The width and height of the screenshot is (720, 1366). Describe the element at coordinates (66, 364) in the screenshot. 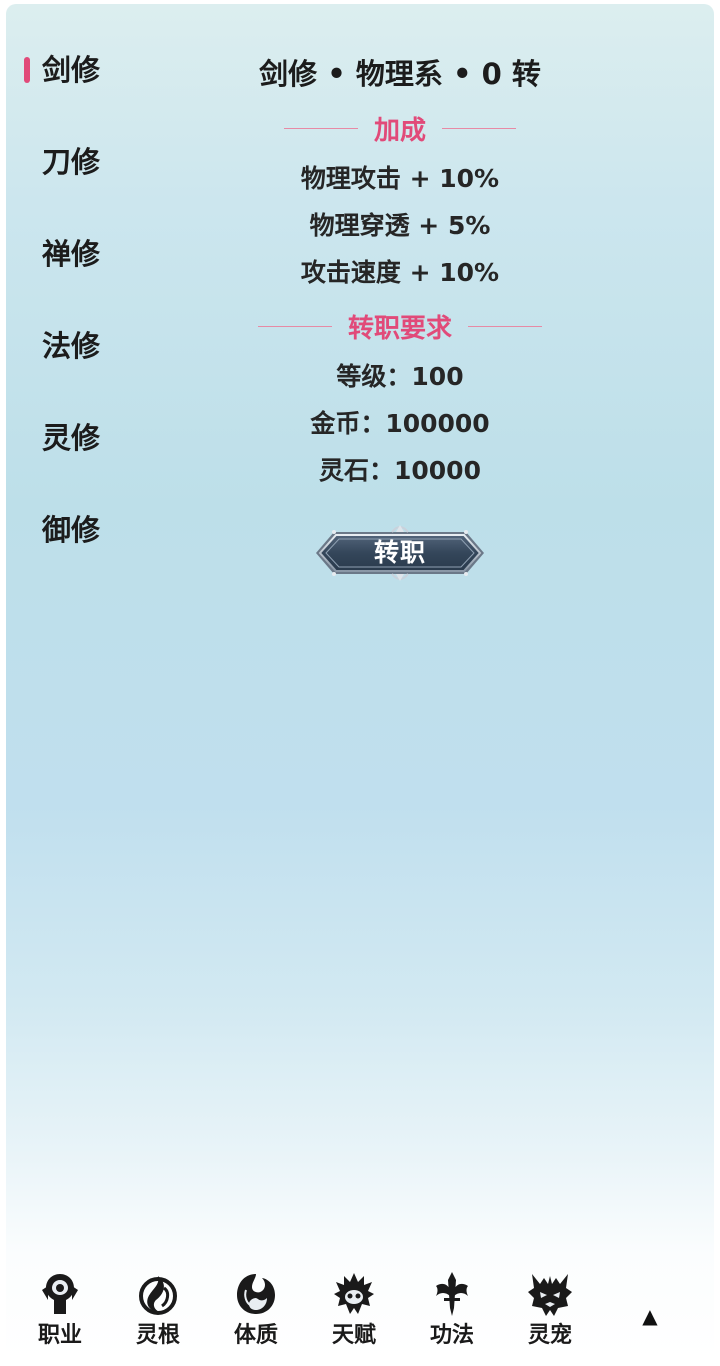

I see `sidebar-item-magic: 法修` at that location.